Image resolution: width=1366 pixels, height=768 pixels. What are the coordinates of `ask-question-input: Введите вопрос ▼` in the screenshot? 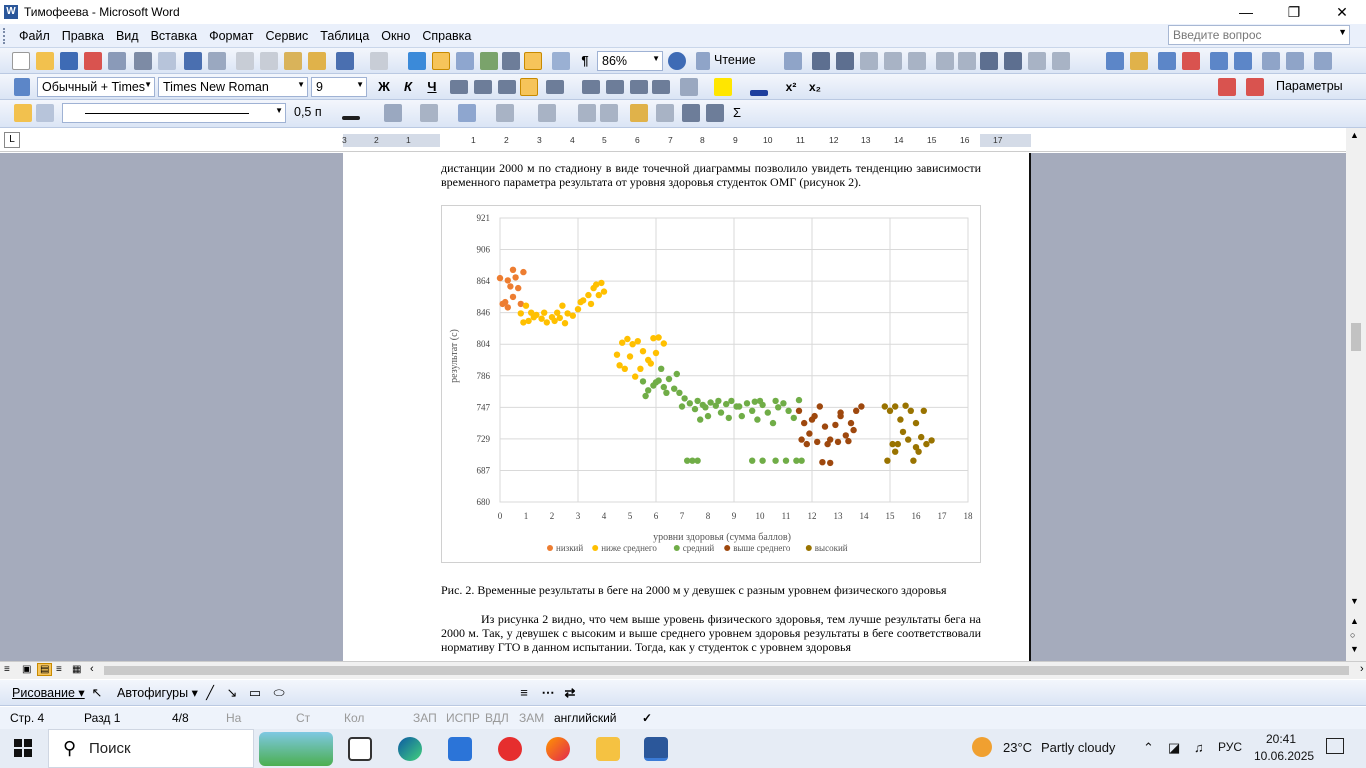 It's located at (1259, 35).